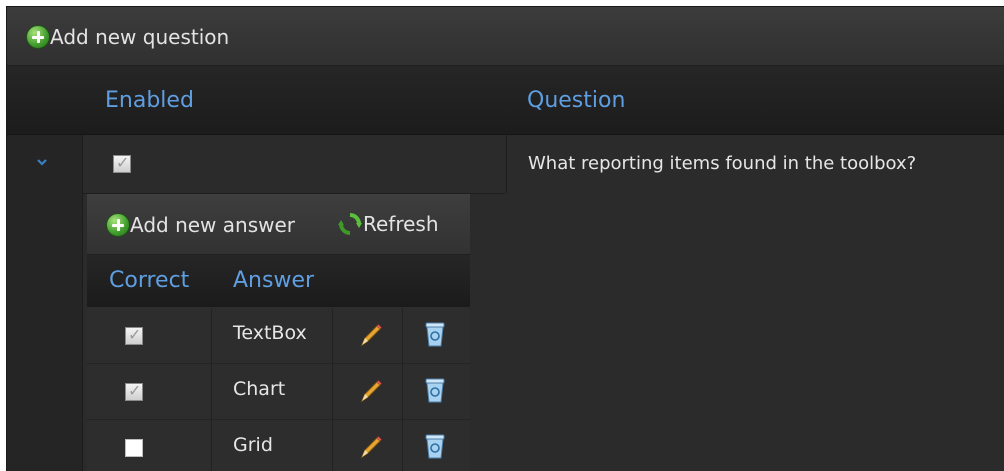 The height and width of the screenshot is (471, 1004). Describe the element at coordinates (505, 36) in the screenshot. I see `grid-toolbar: Add new question` at that location.